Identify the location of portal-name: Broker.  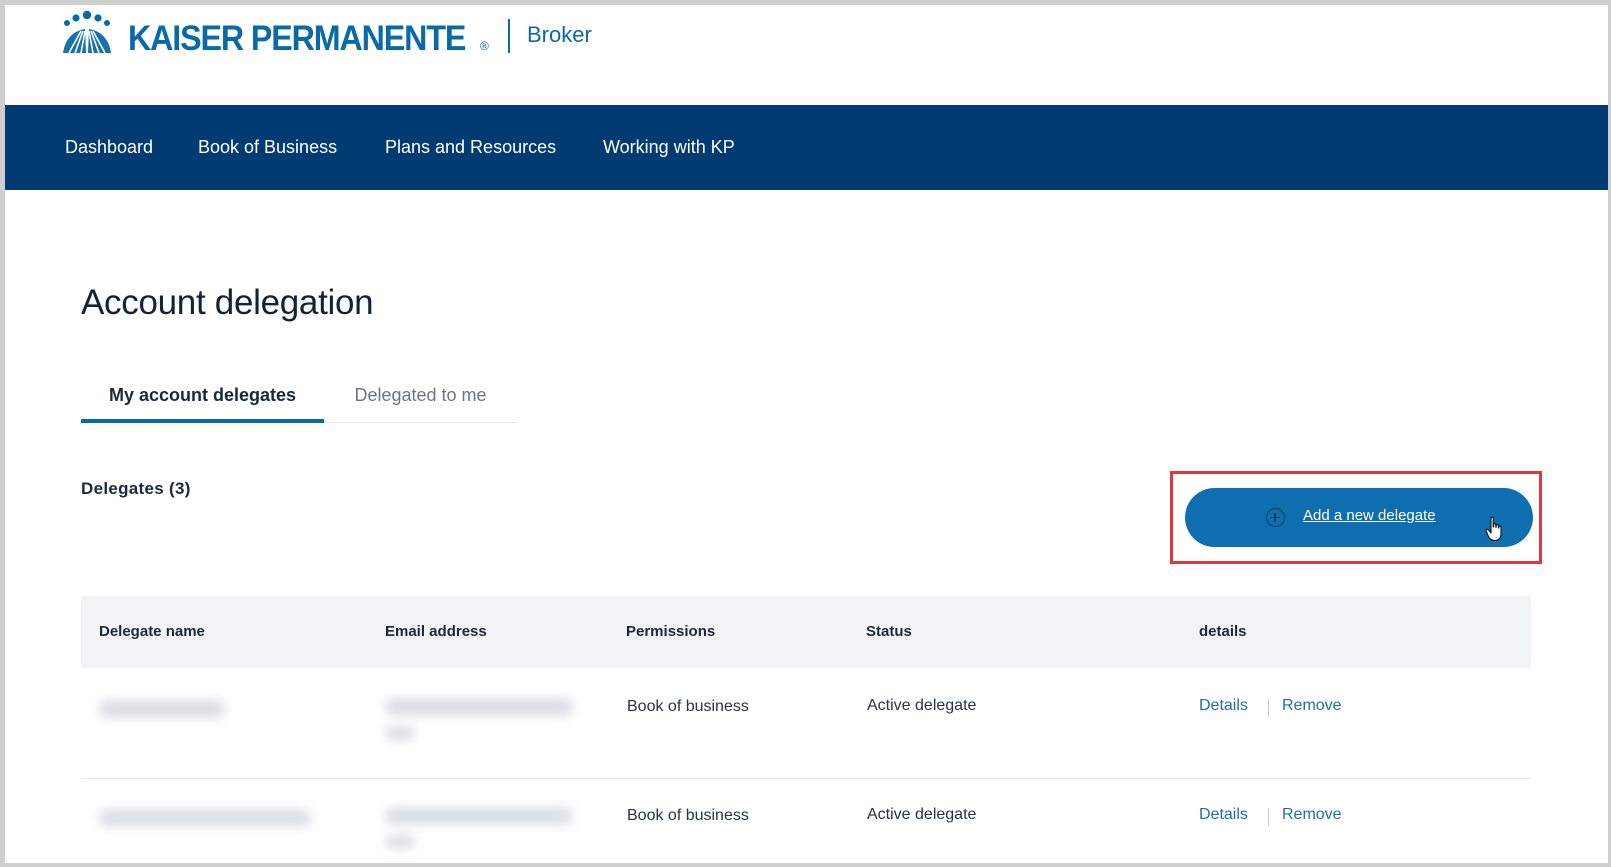
(559, 34).